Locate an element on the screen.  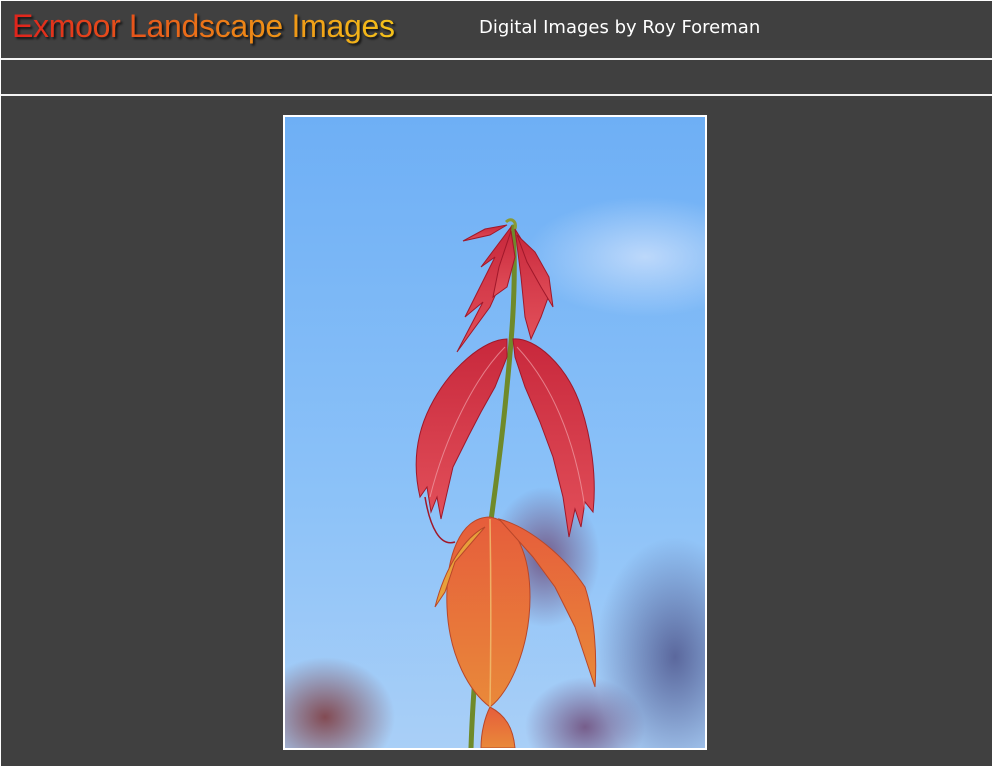
nav-divider is located at coordinates (496, 95).